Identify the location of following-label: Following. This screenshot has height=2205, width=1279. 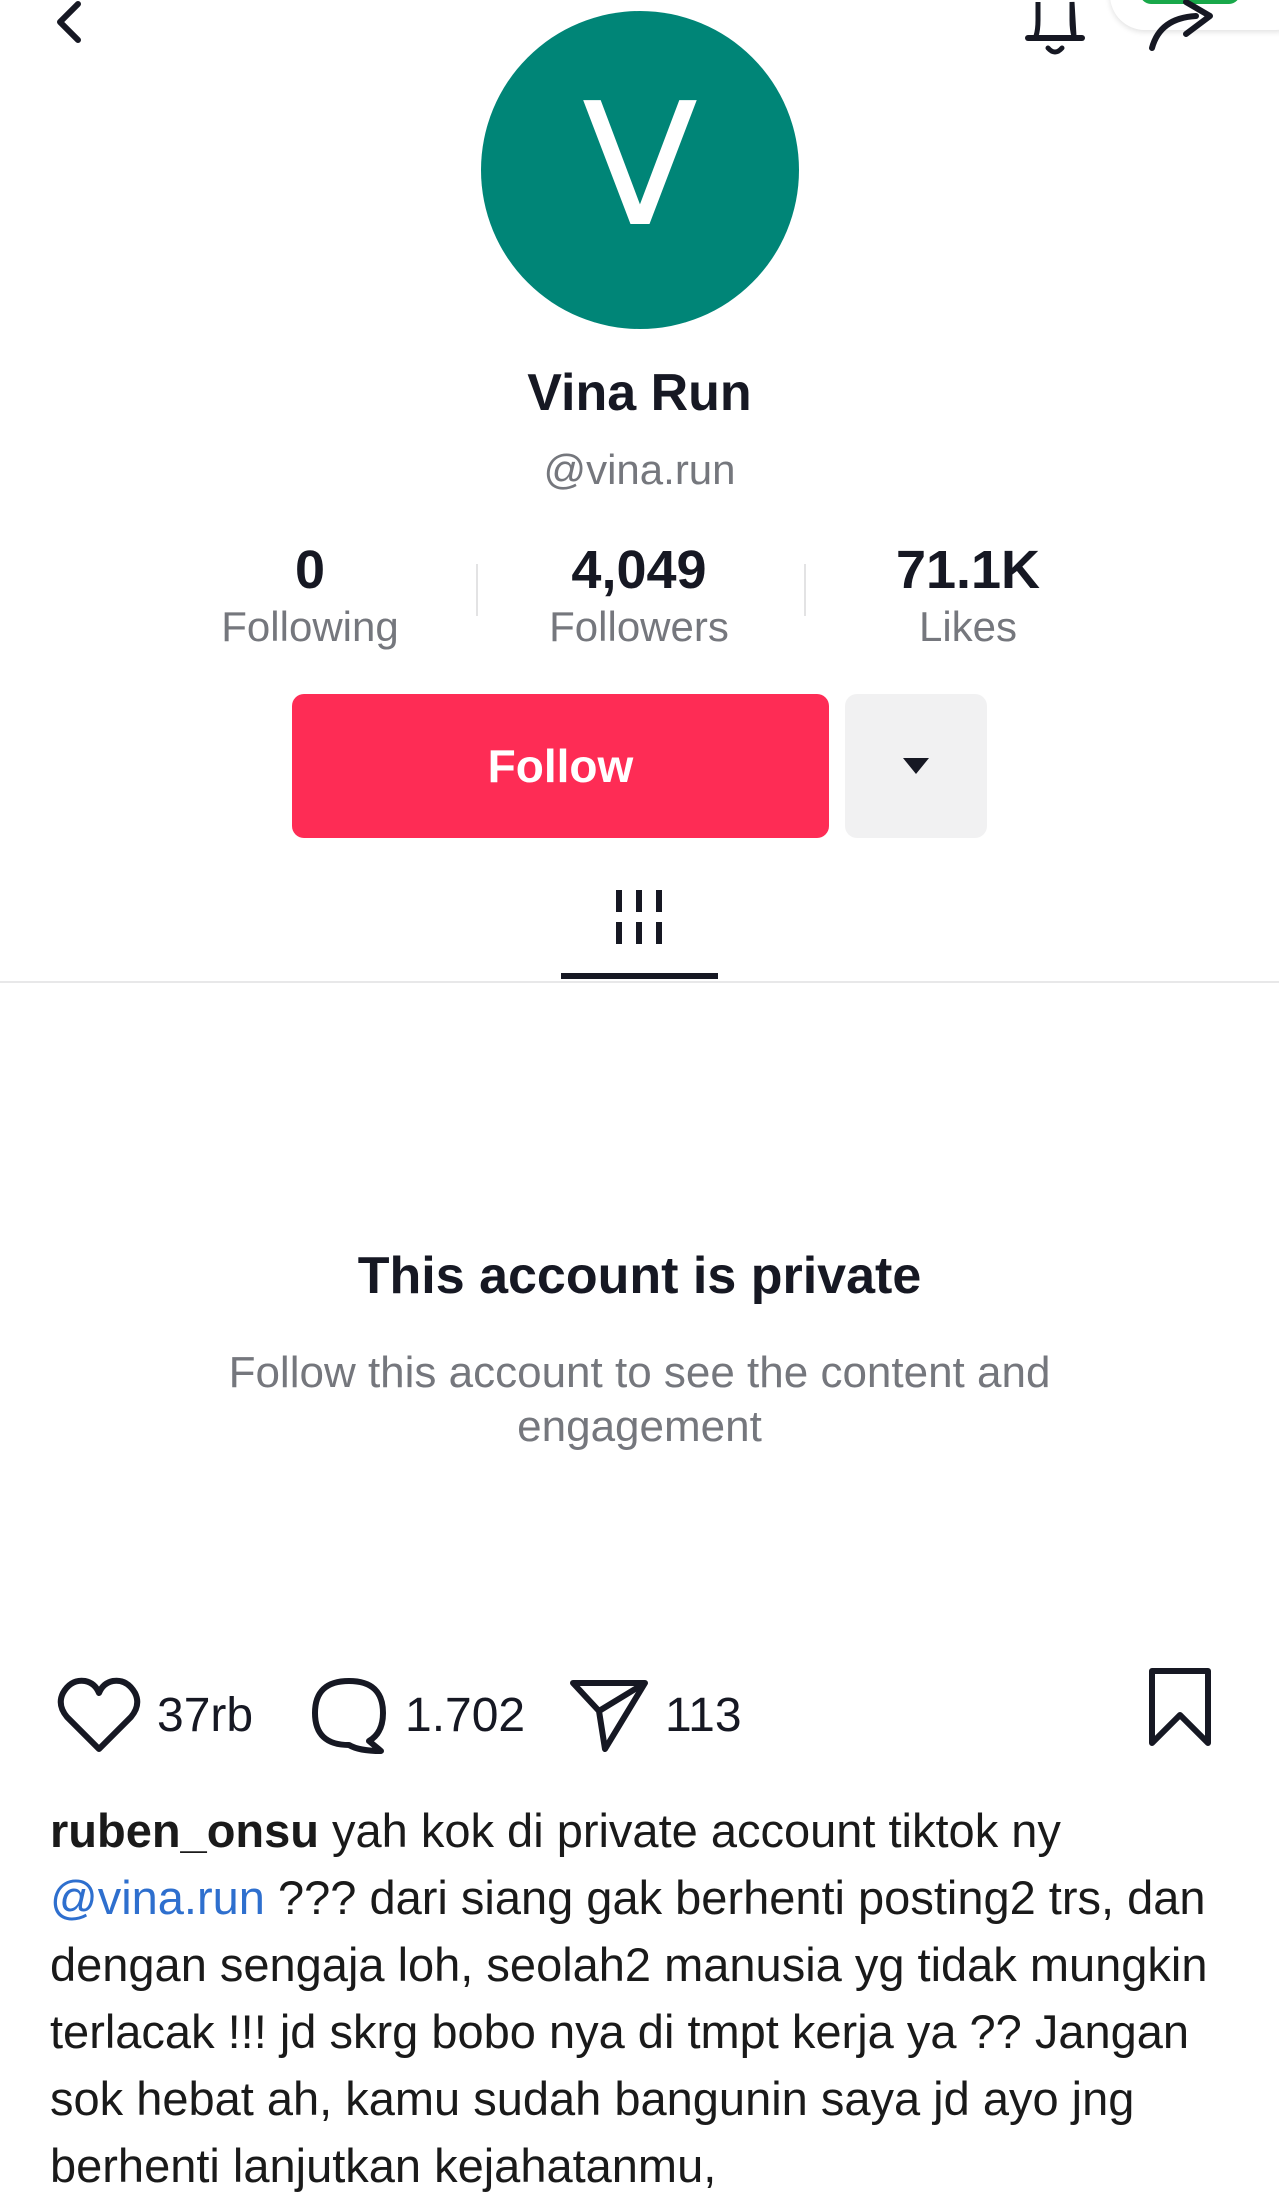
(310, 626).